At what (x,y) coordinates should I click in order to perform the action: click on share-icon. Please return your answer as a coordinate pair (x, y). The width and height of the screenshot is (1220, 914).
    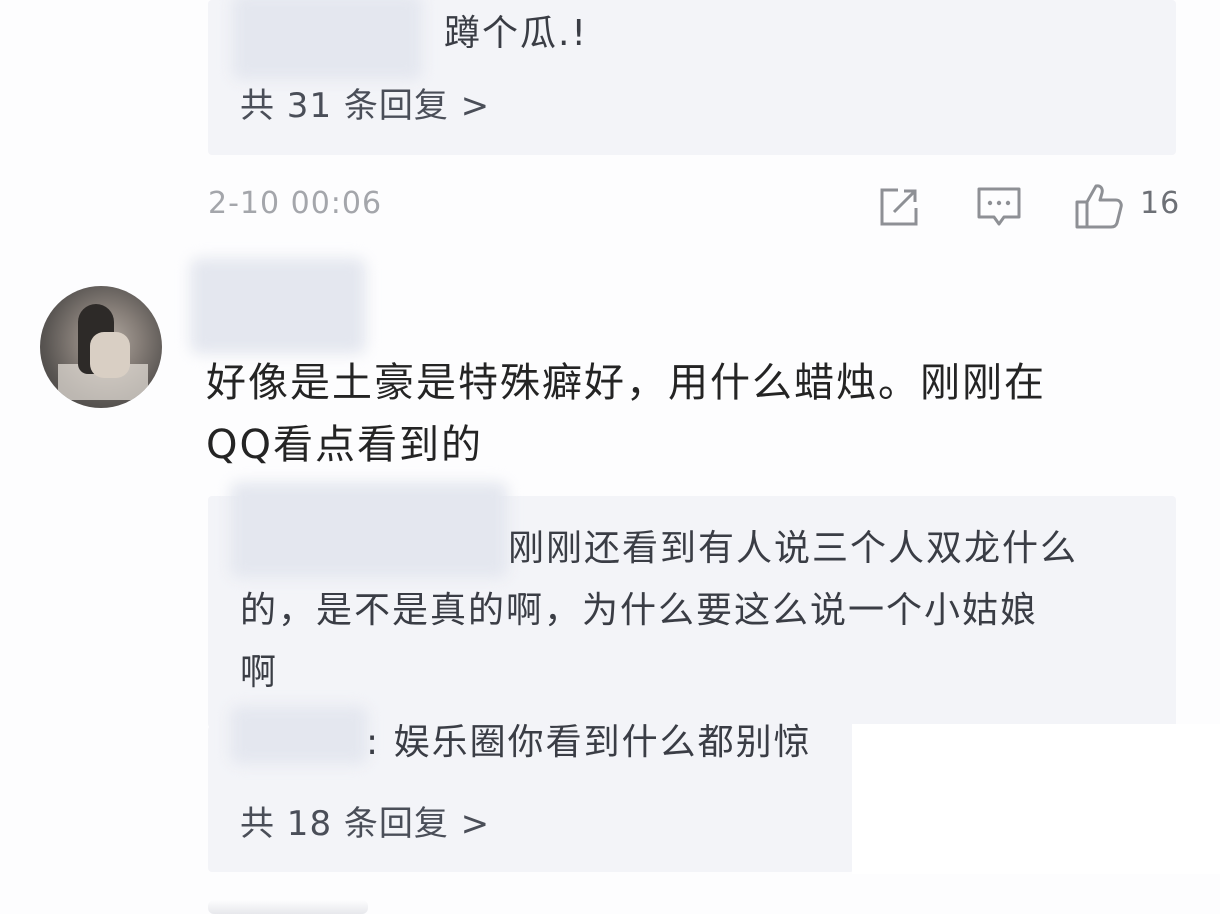
    Looking at the image, I should click on (899, 207).